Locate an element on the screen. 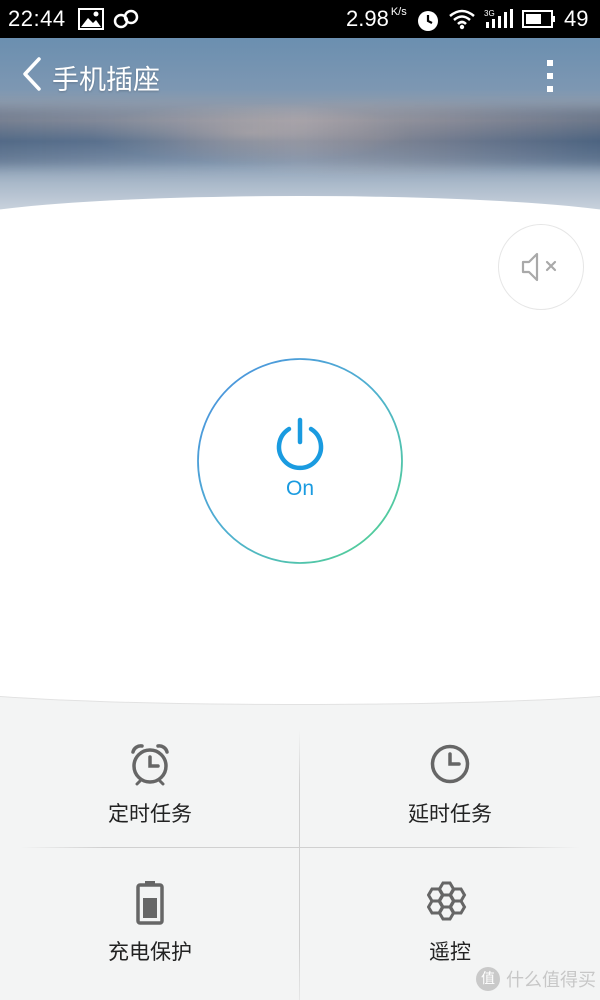 This screenshot has height=1000, width=600. power-state-label: On is located at coordinates (299, 488).